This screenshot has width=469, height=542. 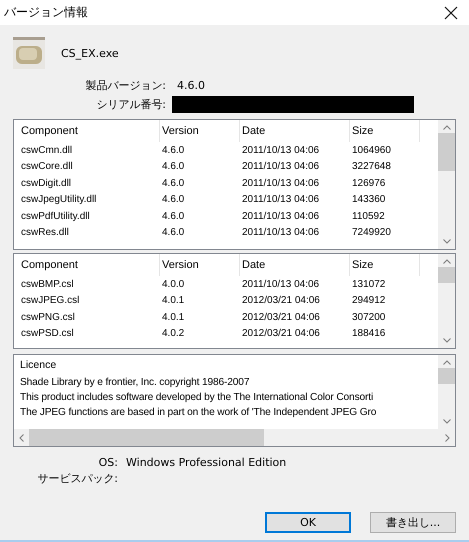 I want to click on app-icon, so click(x=29, y=53).